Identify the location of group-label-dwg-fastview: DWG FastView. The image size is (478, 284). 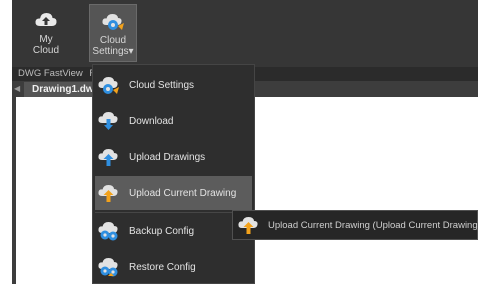
(50, 73).